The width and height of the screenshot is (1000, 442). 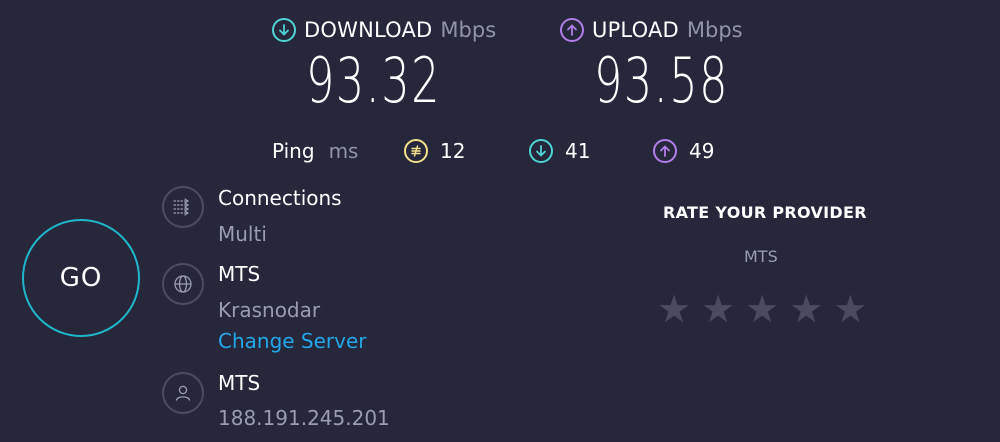 I want to click on upload-header: UPLOAD Mbps, so click(x=651, y=30).